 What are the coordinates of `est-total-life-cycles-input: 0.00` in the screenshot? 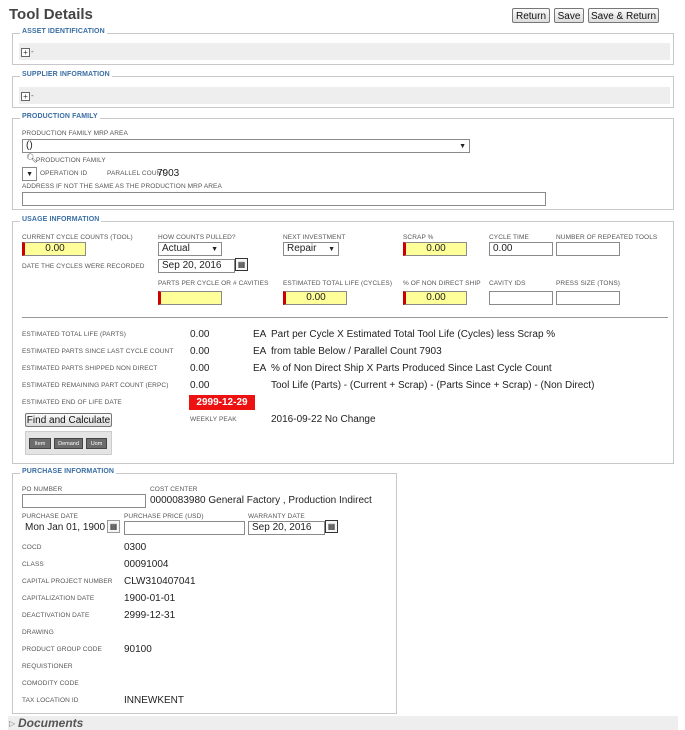 It's located at (315, 298).